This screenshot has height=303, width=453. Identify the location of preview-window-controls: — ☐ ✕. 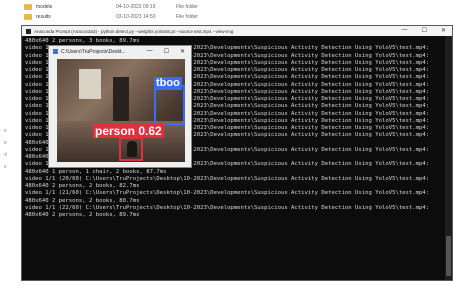
(166, 51).